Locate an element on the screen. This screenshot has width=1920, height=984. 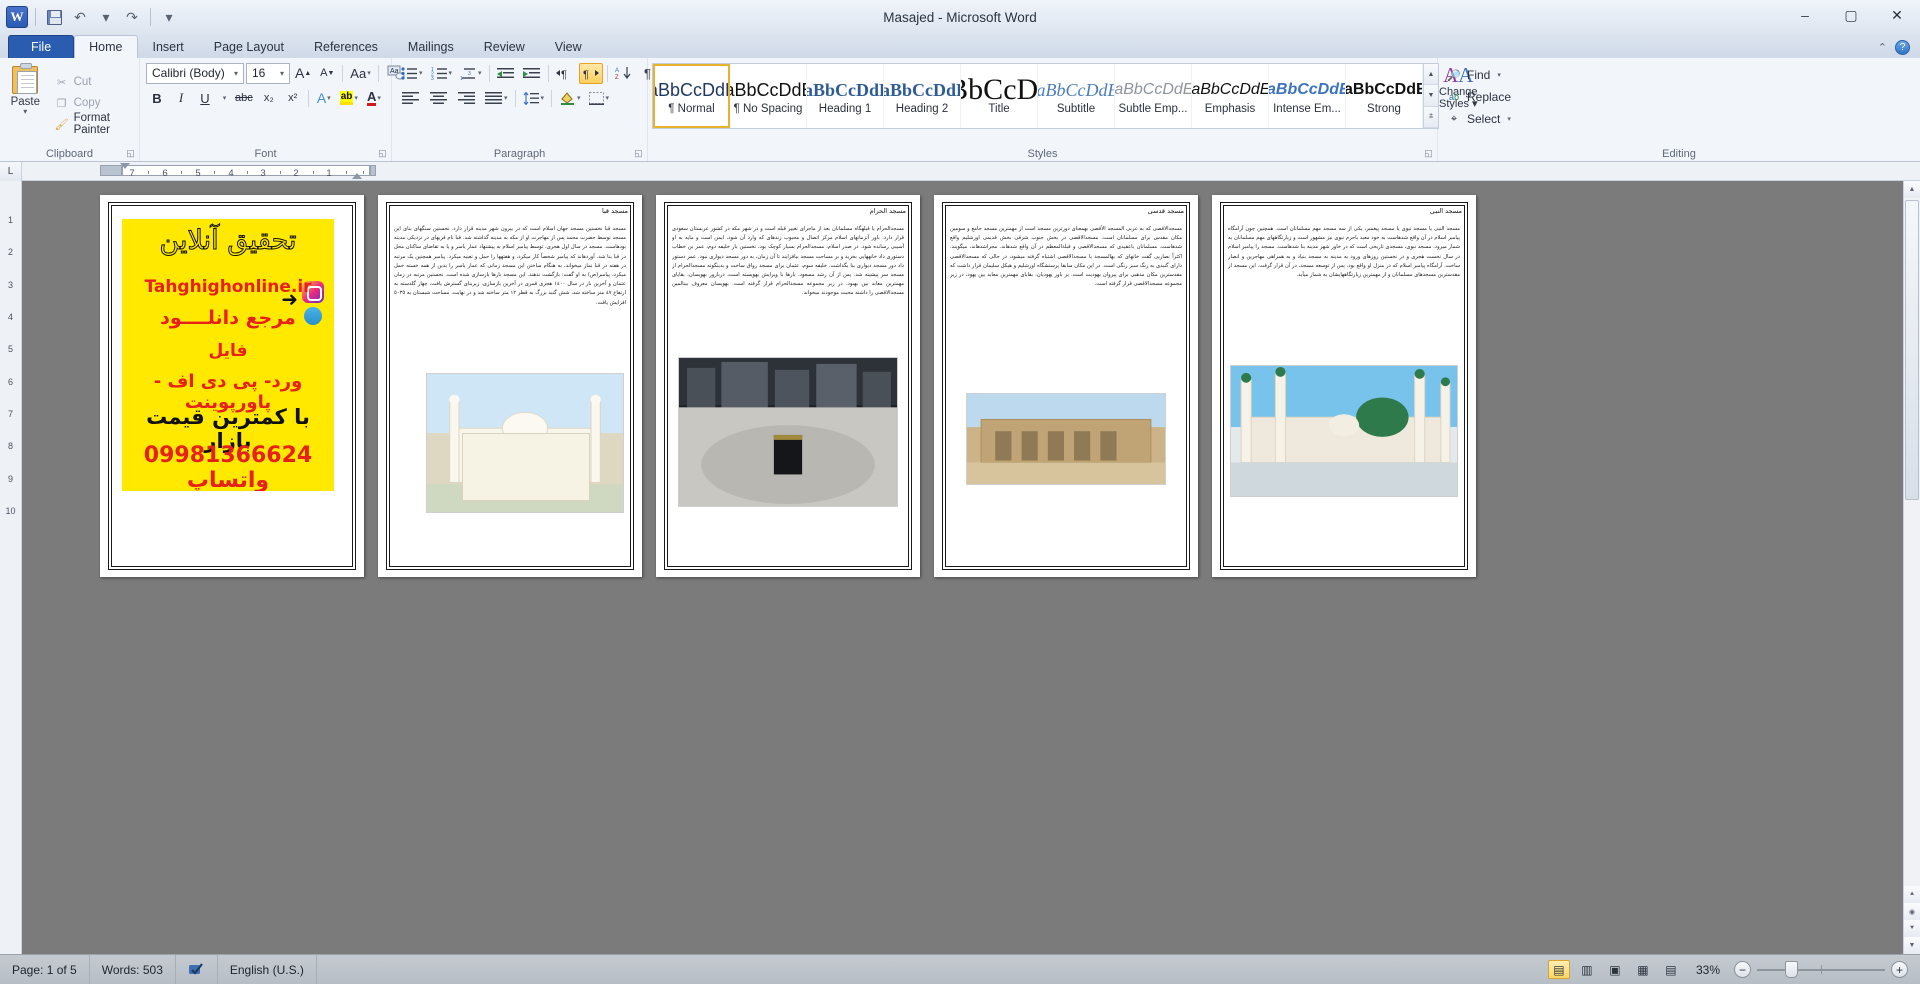
proofing-status is located at coordinates (197, 969).